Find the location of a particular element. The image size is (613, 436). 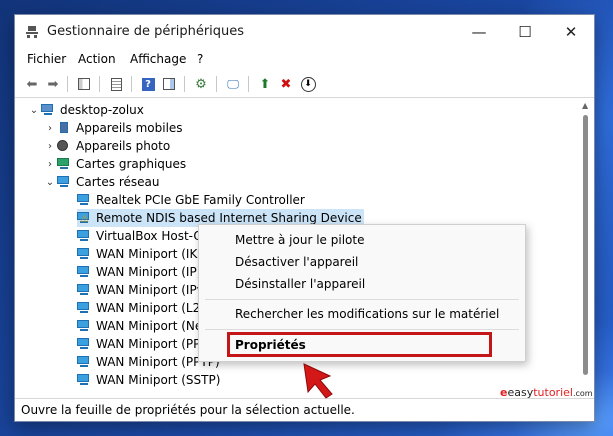

scan-hardware-icon: ⚙ is located at coordinates (201, 84).